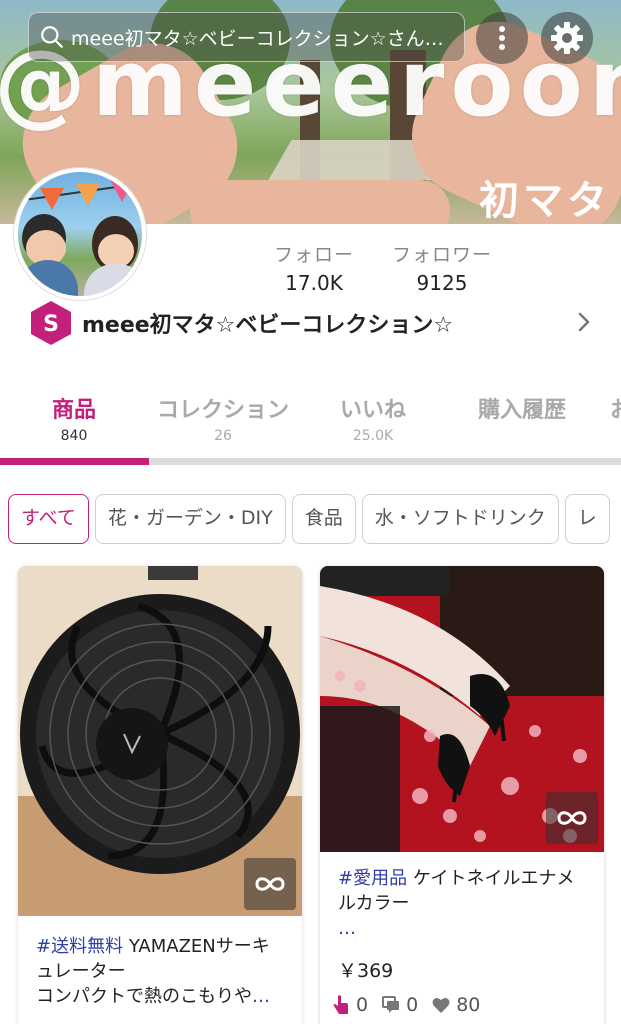  Describe the element at coordinates (442, 283) in the screenshot. I see `followers-count: 9125` at that location.